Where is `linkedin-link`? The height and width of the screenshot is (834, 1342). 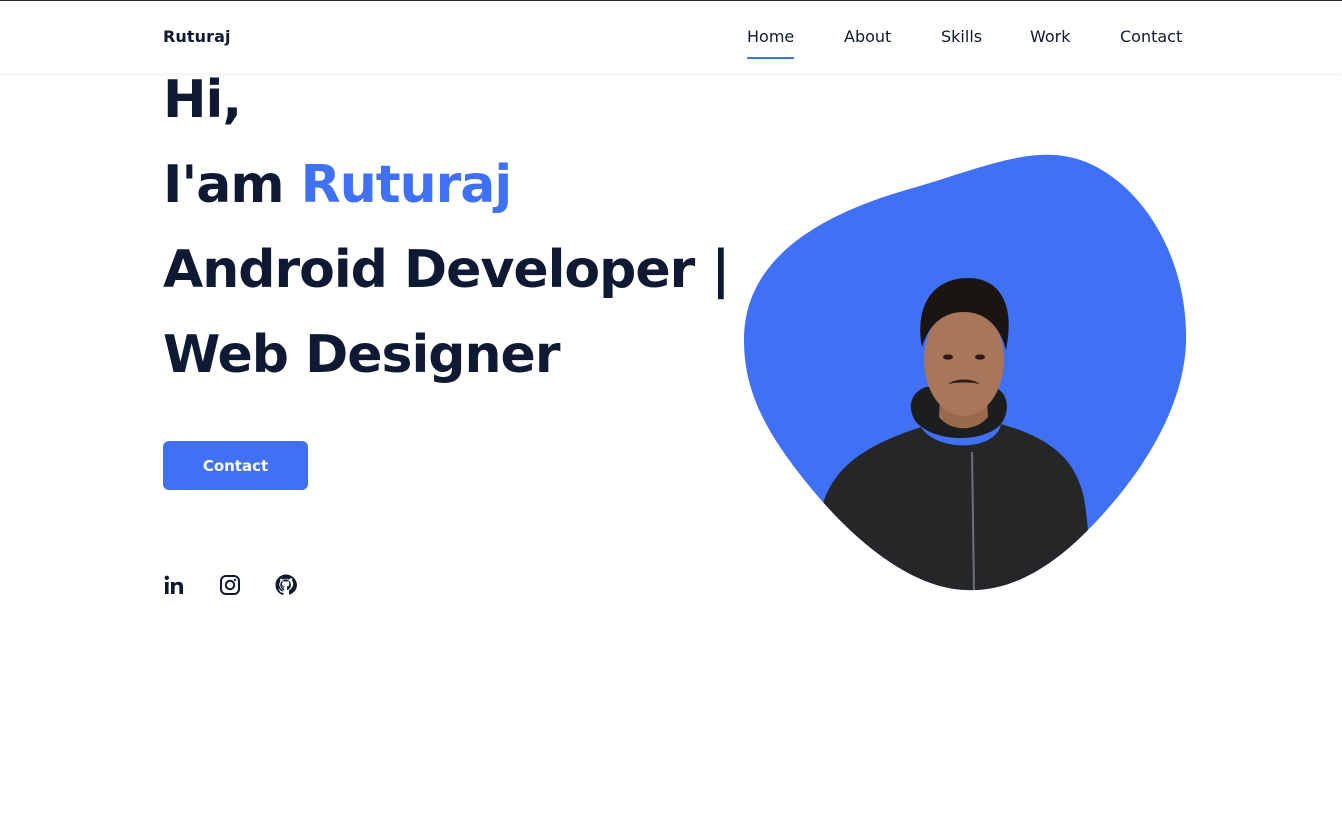
linkedin-link is located at coordinates (174, 585).